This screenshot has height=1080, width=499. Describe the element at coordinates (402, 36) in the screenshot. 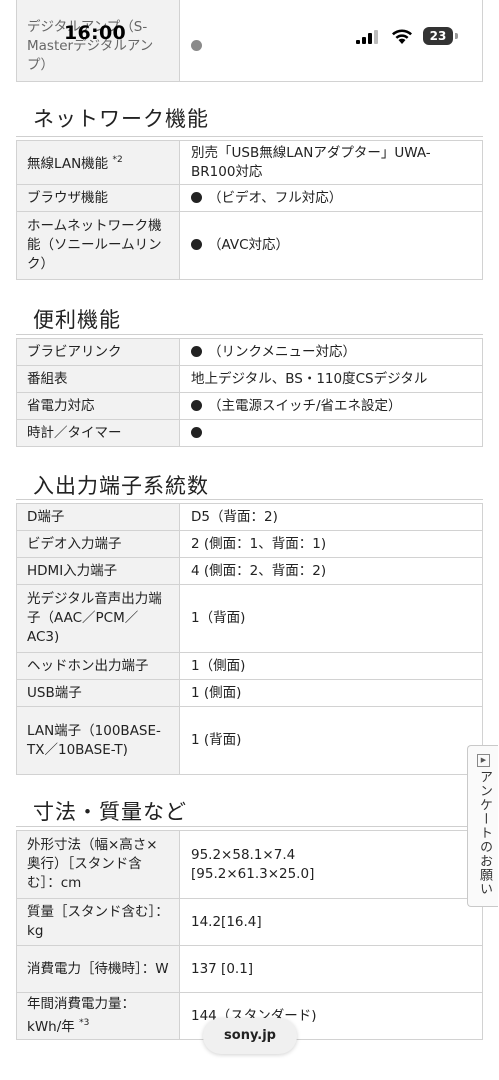

I see `wifi-icon` at that location.